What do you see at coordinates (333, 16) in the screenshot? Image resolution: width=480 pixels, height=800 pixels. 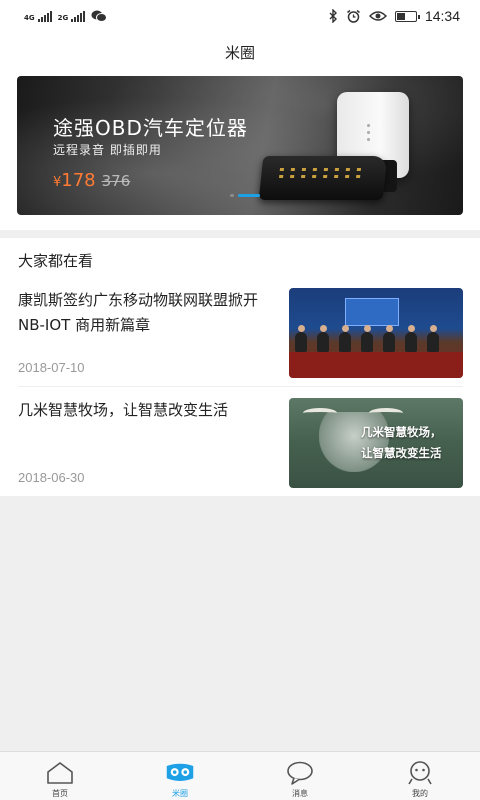 I see `bluetooth-icon` at bounding box center [333, 16].